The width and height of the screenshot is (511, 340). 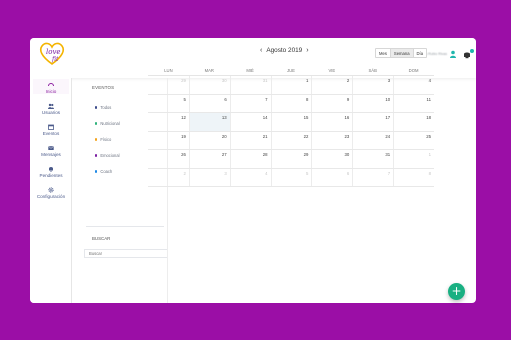 What do you see at coordinates (413, 140) in the screenshot?
I see `day-cell: 25` at bounding box center [413, 140].